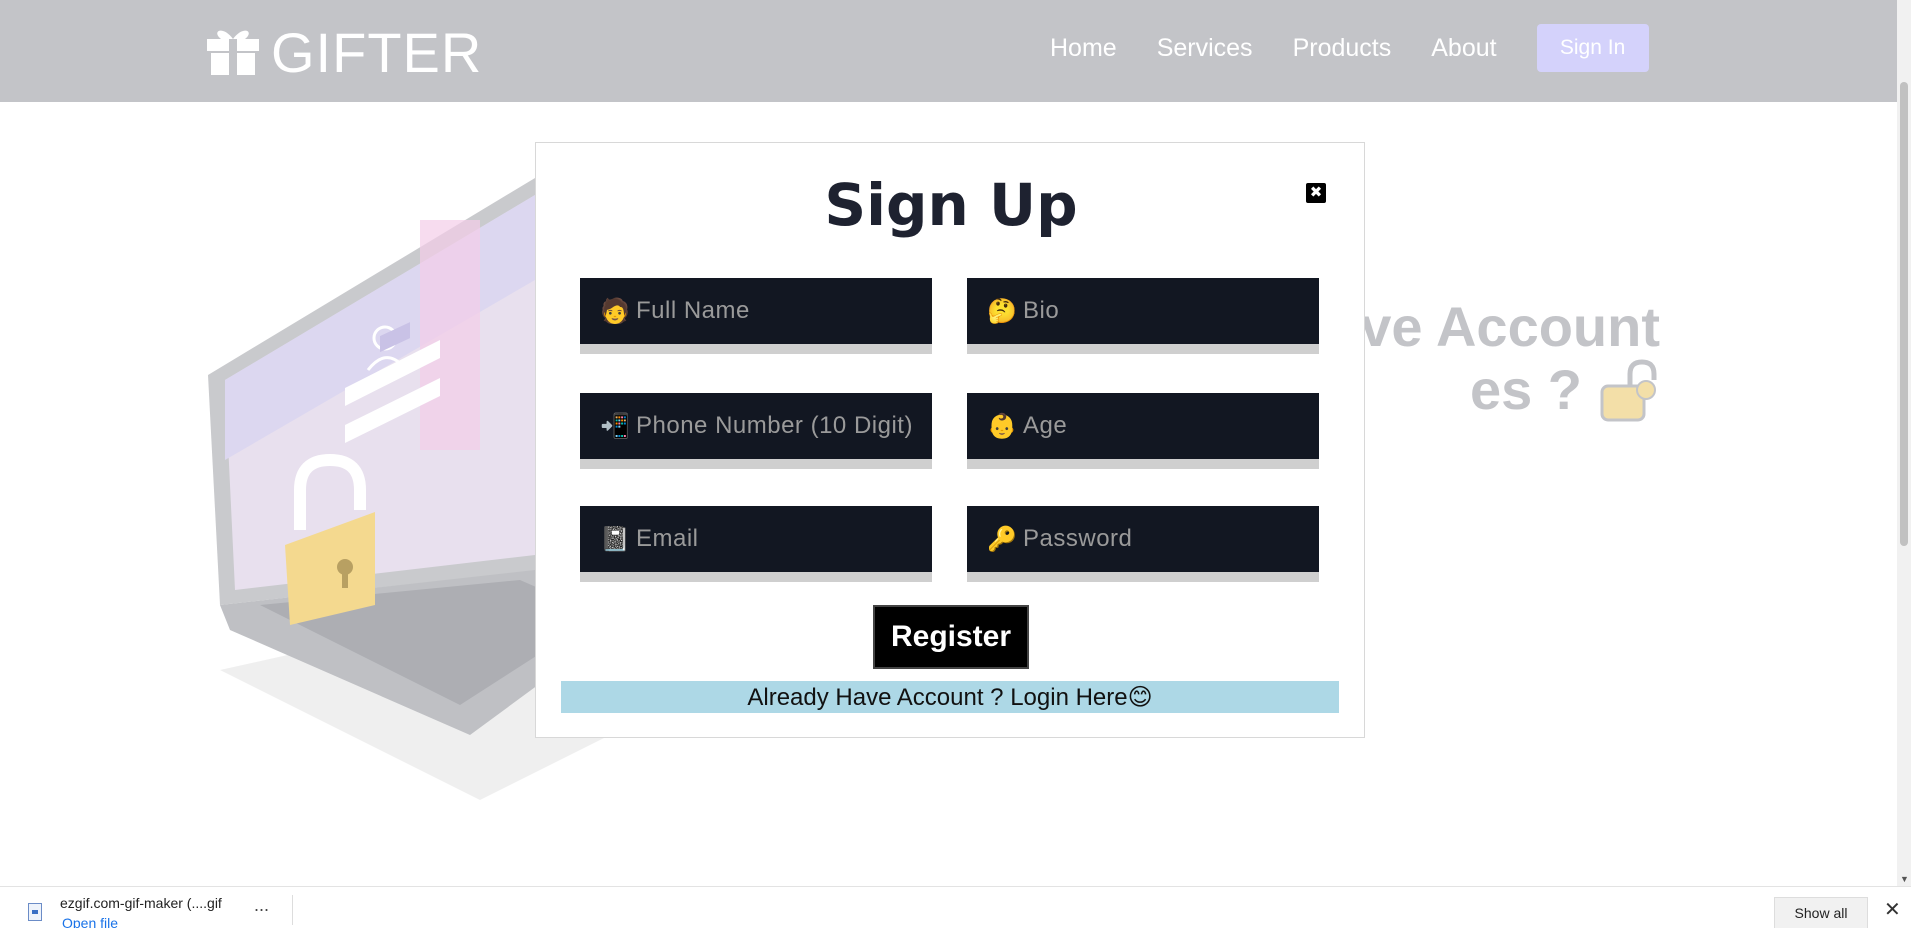 The height and width of the screenshot is (928, 1911). What do you see at coordinates (1002, 311) in the screenshot?
I see `thinking-face-icon: 🤔` at bounding box center [1002, 311].